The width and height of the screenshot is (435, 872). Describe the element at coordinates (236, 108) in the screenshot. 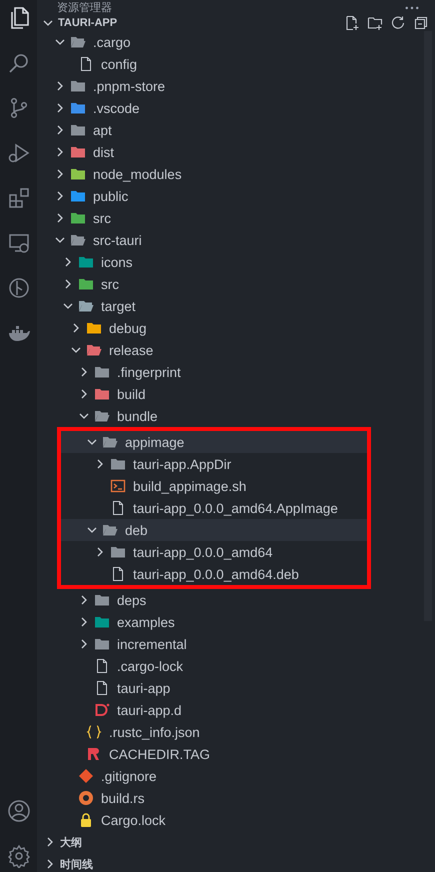

I see `tree-item: .vscode` at that location.